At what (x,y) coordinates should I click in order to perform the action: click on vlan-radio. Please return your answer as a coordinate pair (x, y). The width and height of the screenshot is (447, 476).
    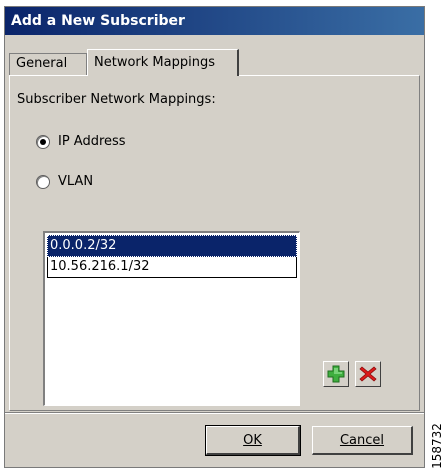
    Looking at the image, I should click on (43, 181).